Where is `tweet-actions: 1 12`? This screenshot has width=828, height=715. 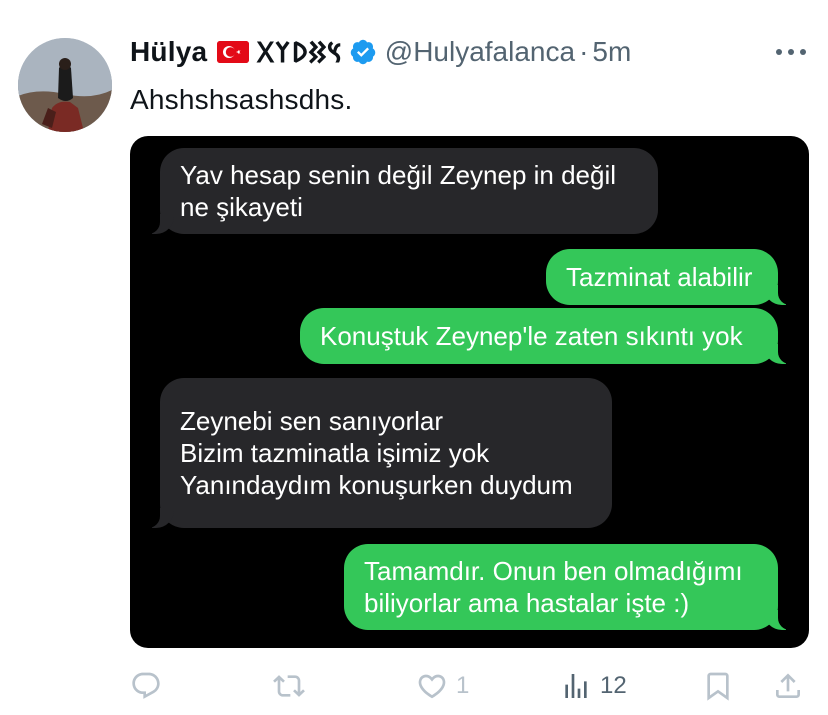 tweet-actions: 1 12 is located at coordinates (470, 686).